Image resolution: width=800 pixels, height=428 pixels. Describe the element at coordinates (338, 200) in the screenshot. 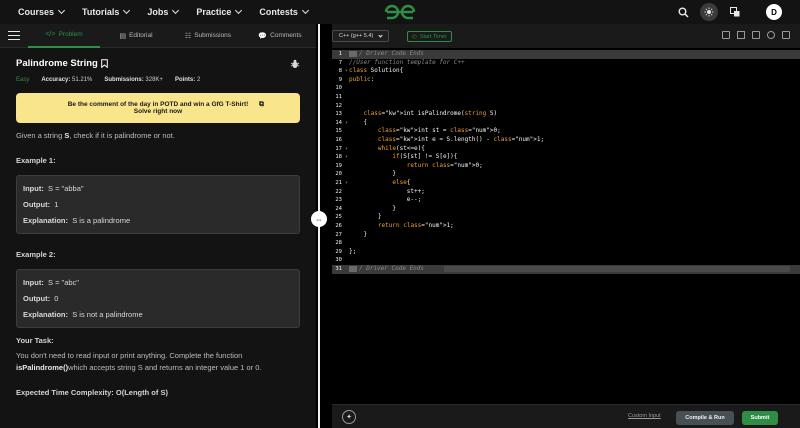

I see `line-number: 23` at that location.